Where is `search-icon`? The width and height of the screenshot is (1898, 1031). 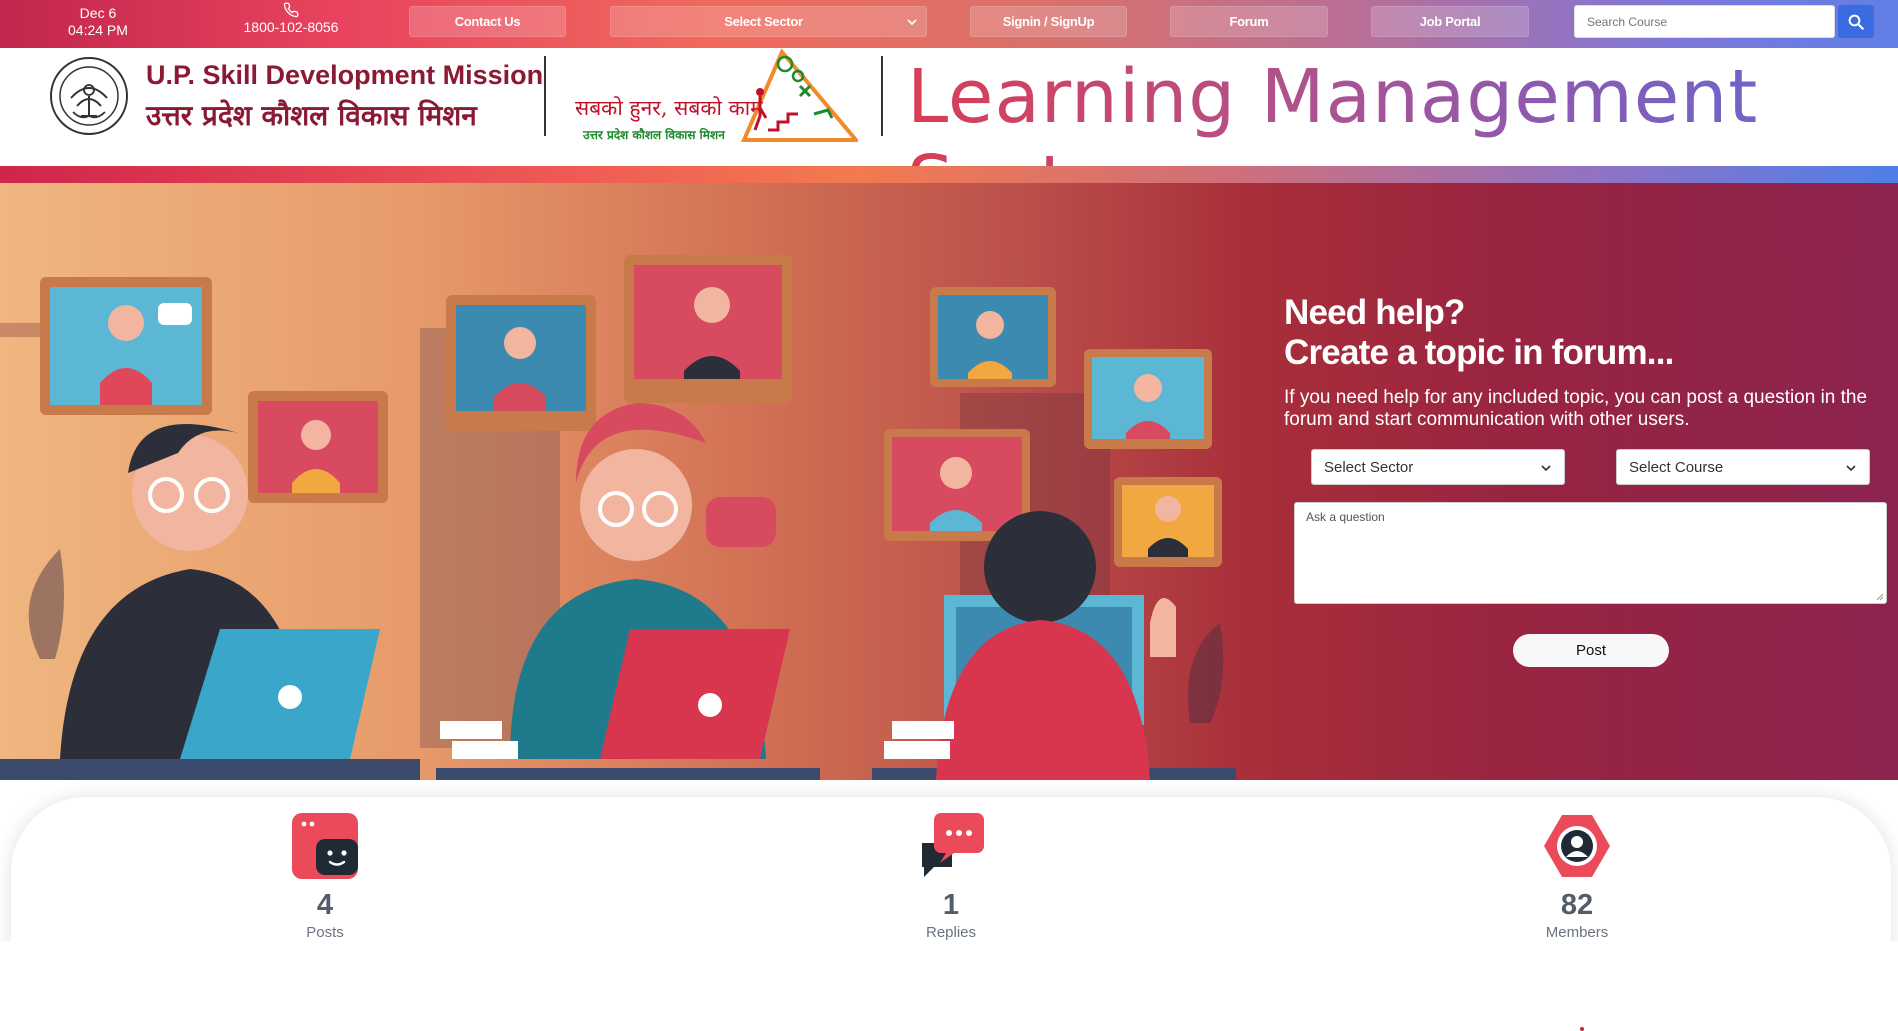
search-icon is located at coordinates (1856, 22).